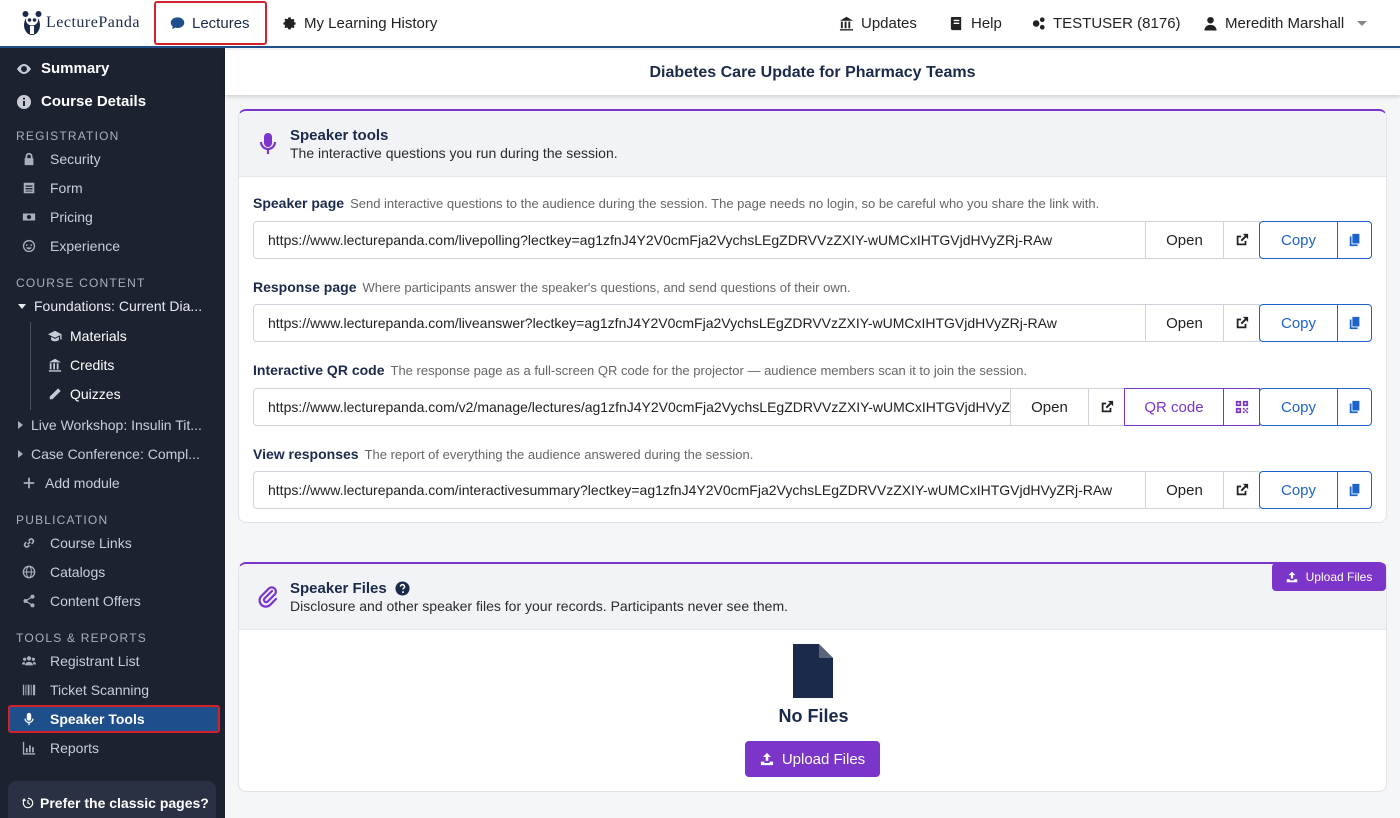  I want to click on qr-code-open-button: Open, so click(1049, 407).